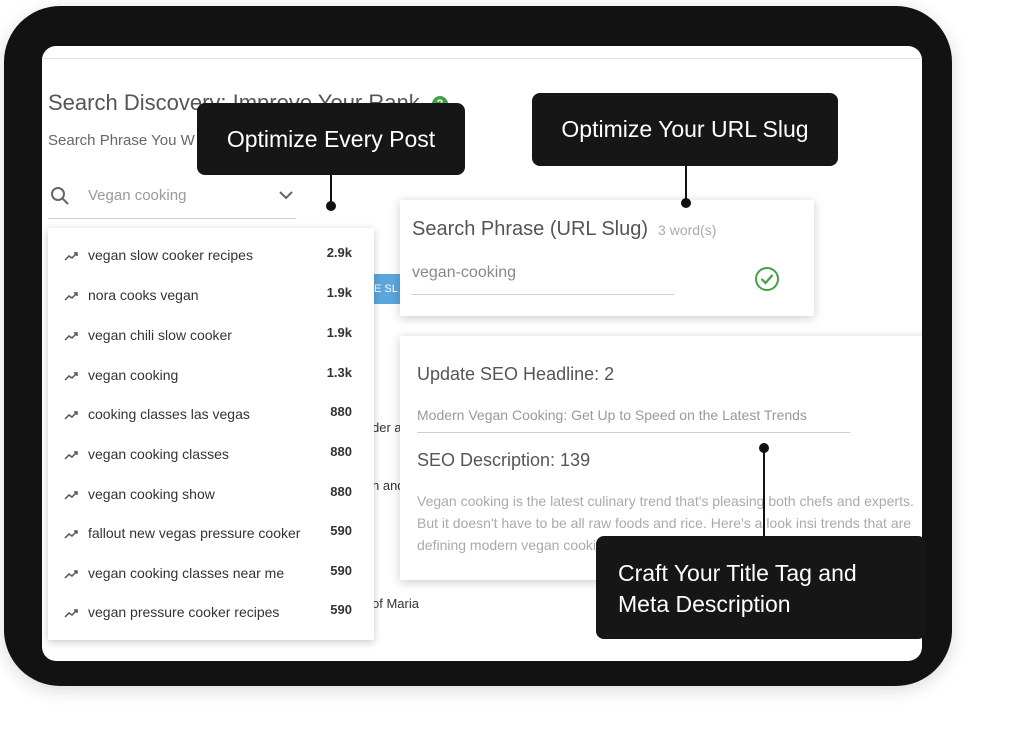  Describe the element at coordinates (331, 139) in the screenshot. I see `callout-optimize-post: Optimize Every Post` at that location.